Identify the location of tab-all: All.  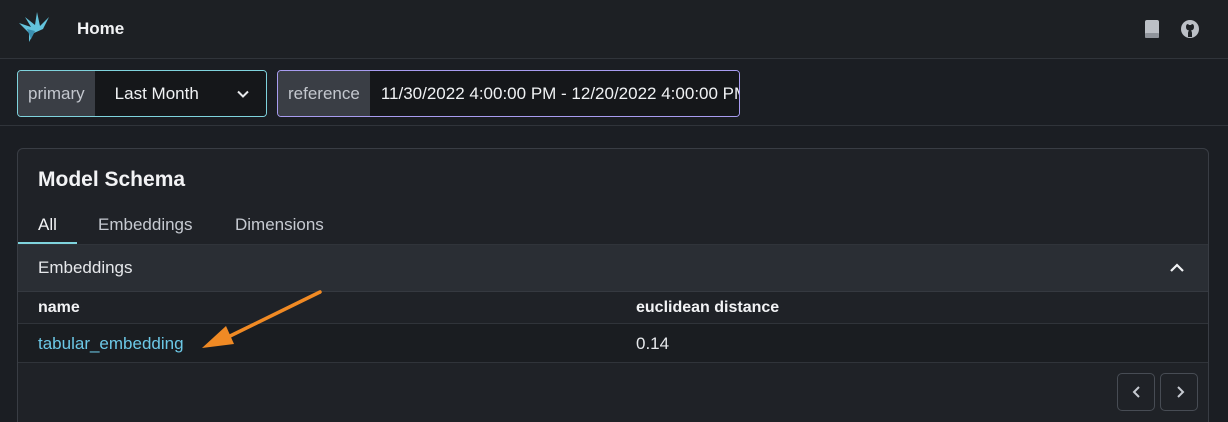
(47, 225).